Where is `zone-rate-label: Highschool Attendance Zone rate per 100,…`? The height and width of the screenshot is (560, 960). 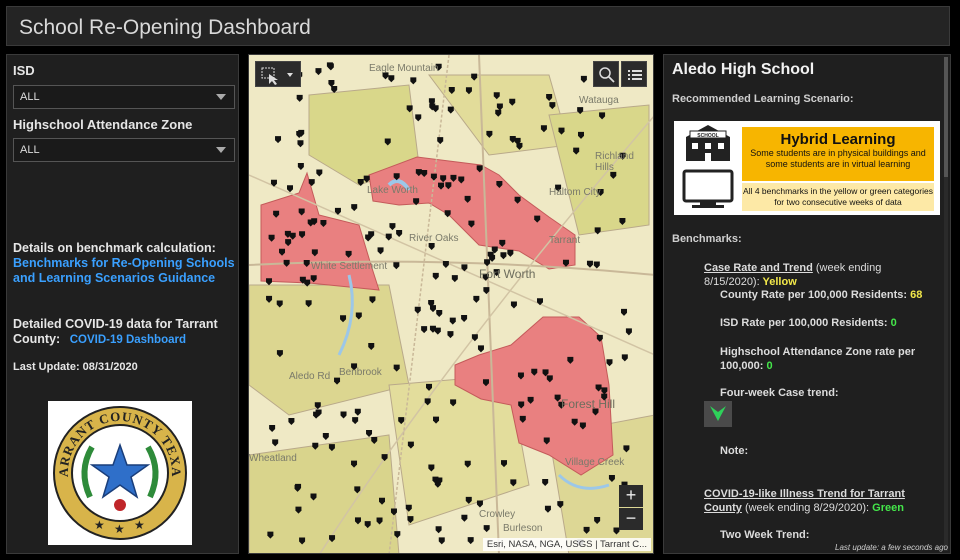
zone-rate-label: Highschool Attendance Zone rate per 100,… is located at coordinates (818, 359).